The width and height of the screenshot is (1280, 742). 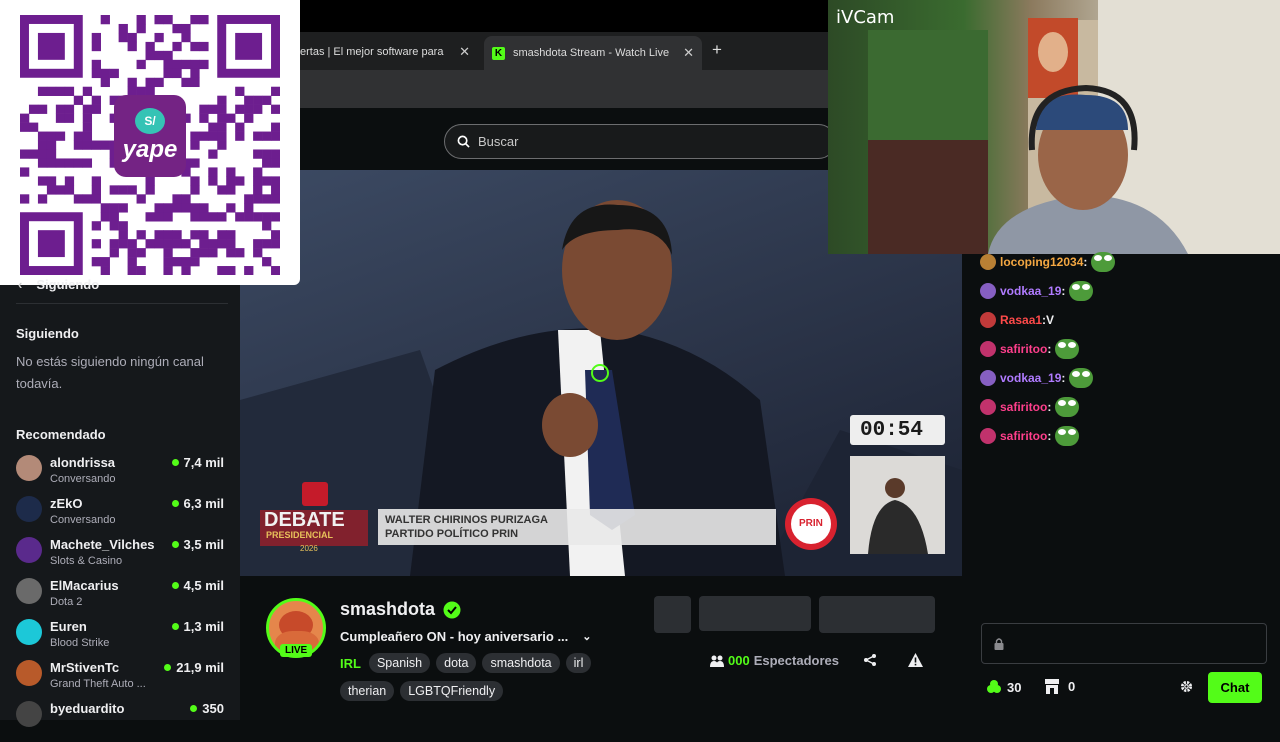 What do you see at coordinates (399, 663) in the screenshot?
I see `tag: Spanish` at bounding box center [399, 663].